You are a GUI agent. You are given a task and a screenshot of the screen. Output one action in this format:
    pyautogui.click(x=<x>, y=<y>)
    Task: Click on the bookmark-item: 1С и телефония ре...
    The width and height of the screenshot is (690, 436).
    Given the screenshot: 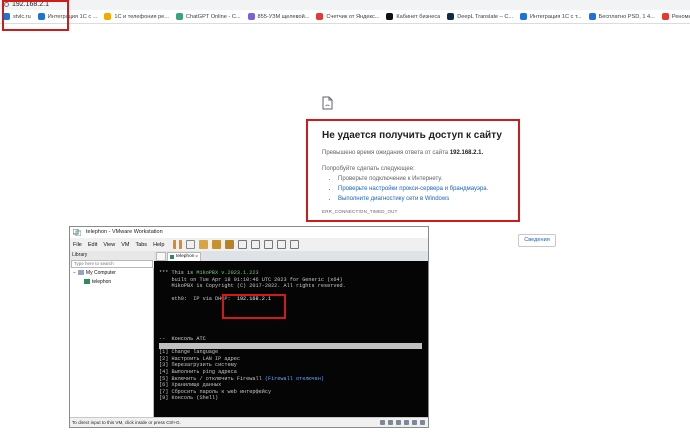 What is the action you would take?
    pyautogui.click(x=137, y=17)
    